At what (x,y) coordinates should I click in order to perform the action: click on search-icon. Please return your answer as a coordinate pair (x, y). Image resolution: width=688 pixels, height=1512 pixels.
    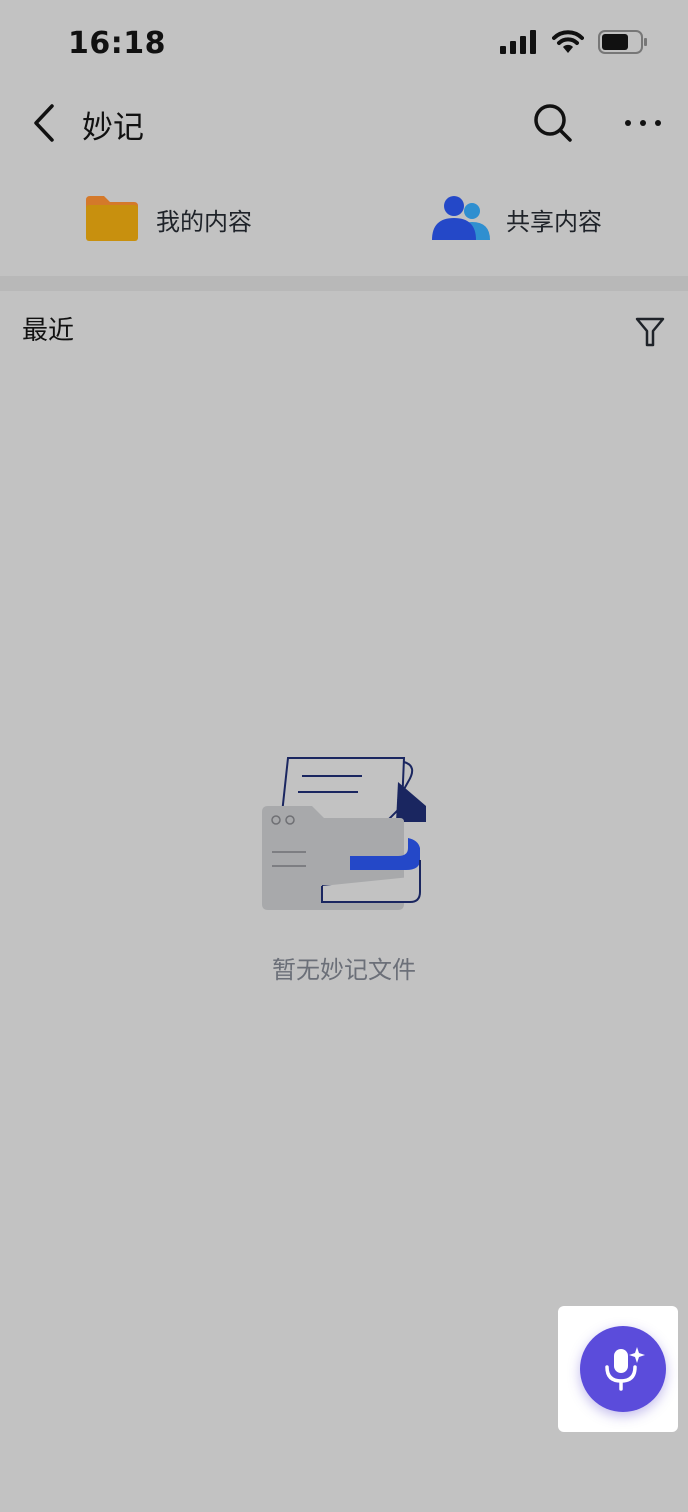
    Looking at the image, I should click on (553, 123).